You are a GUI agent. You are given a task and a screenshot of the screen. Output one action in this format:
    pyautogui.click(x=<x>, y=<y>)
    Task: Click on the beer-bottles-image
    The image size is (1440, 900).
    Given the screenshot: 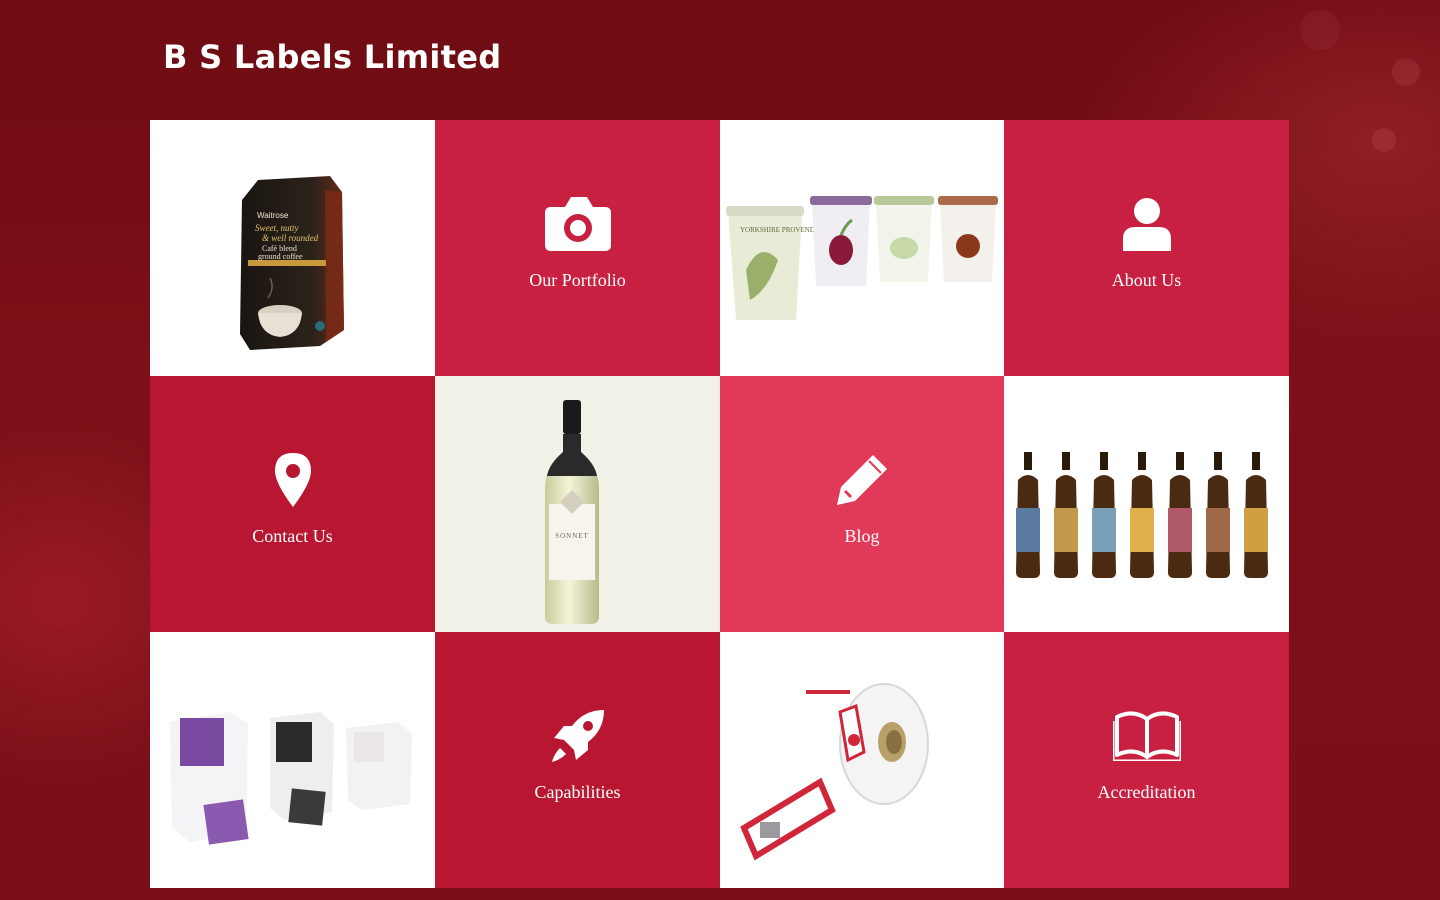 What is the action you would take?
    pyautogui.click(x=1142, y=515)
    